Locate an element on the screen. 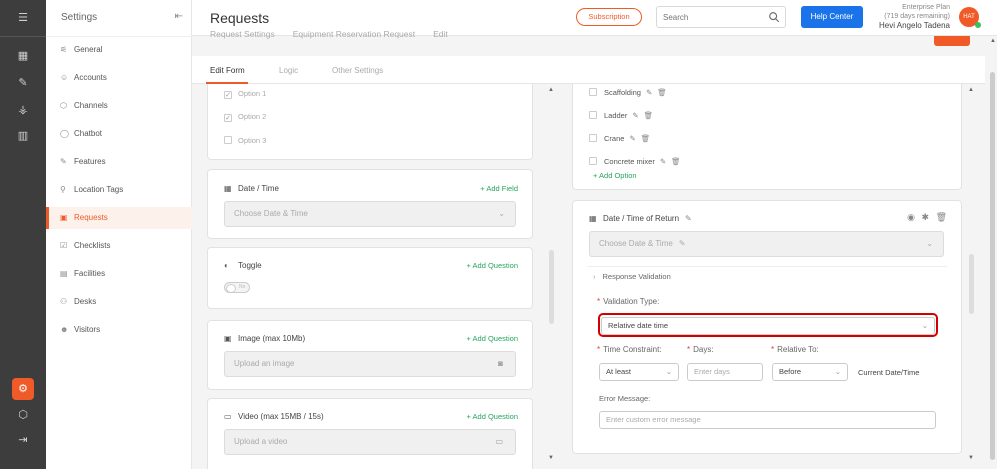  datetime-picker: Choose Date & Time ⌄ is located at coordinates (370, 214).